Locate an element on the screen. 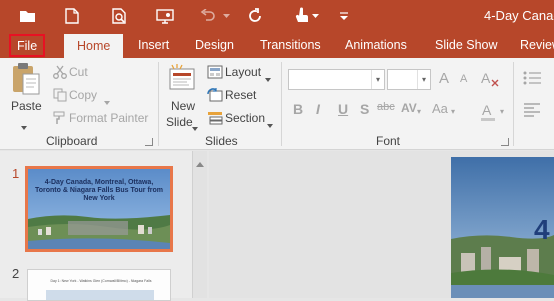  new-slide-icon is located at coordinates (183, 78).